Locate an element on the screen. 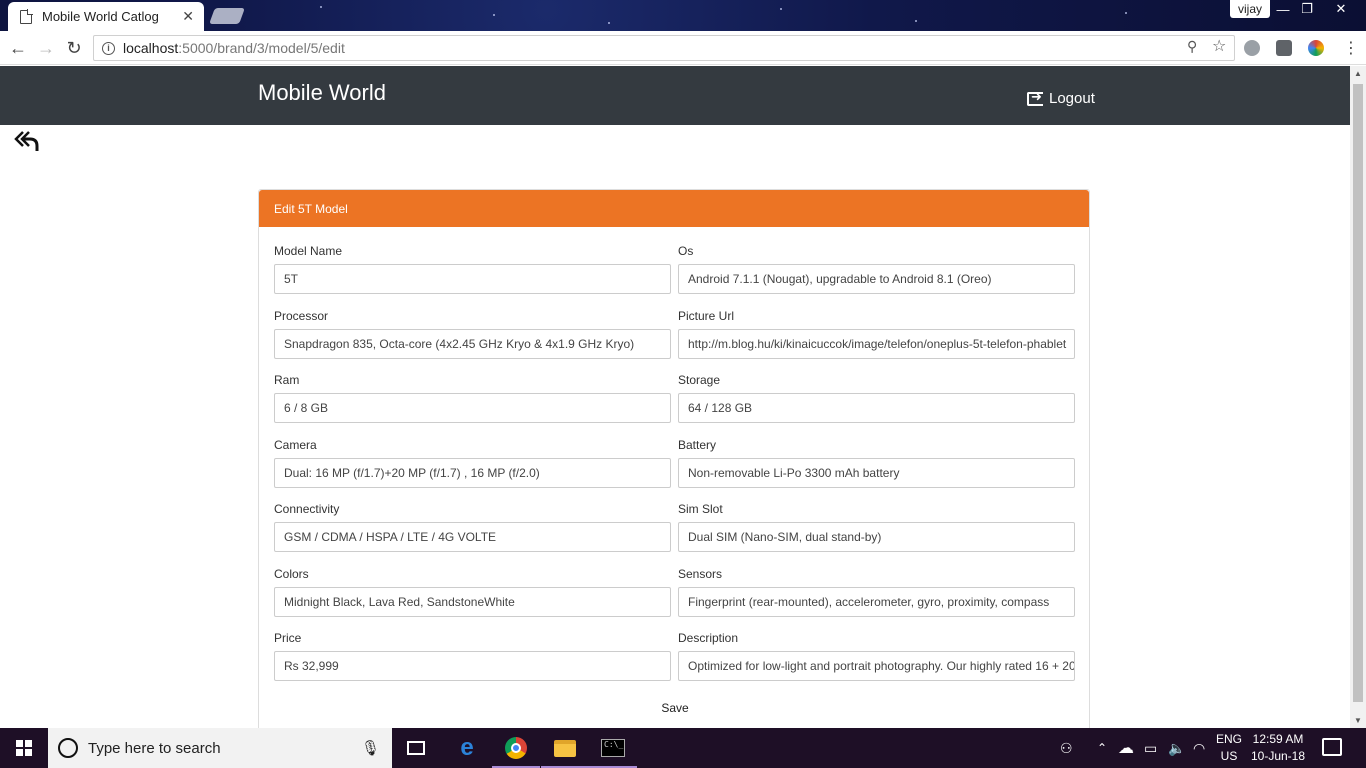 Image resolution: width=1366 pixels, height=768 pixels. reply-all-back-icon is located at coordinates (27, 144).